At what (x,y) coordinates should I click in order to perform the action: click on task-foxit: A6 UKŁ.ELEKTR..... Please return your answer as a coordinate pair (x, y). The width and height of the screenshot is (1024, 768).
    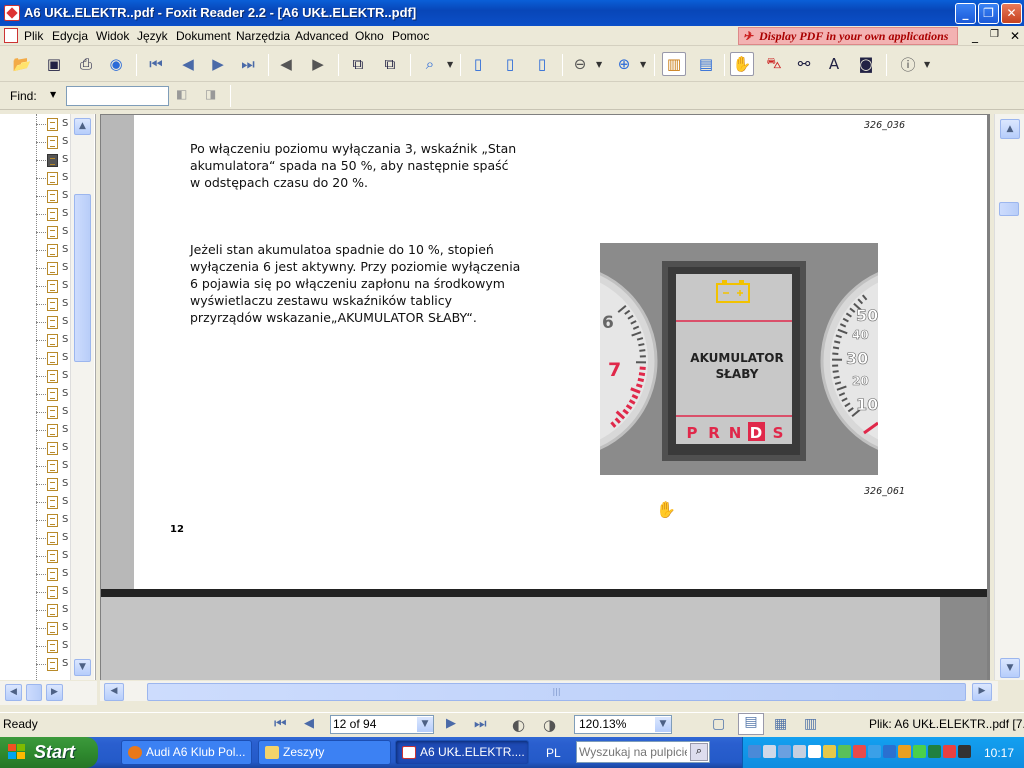
    Looking at the image, I should click on (462, 752).